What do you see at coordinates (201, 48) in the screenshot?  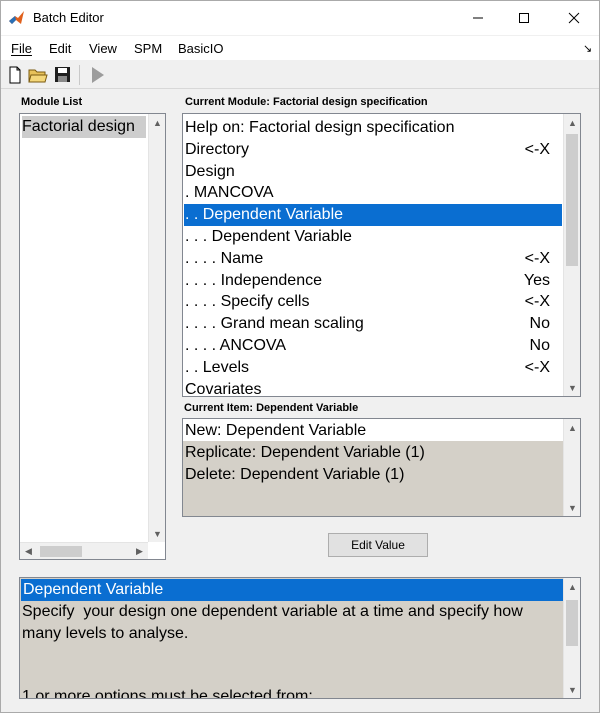 I see `menu-basicio: BasicIO` at bounding box center [201, 48].